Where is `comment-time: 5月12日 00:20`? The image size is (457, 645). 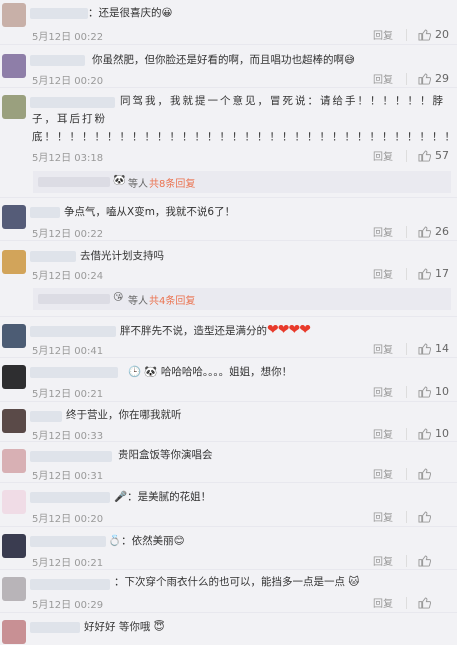
comment-time: 5月12日 00:20 is located at coordinates (68, 519).